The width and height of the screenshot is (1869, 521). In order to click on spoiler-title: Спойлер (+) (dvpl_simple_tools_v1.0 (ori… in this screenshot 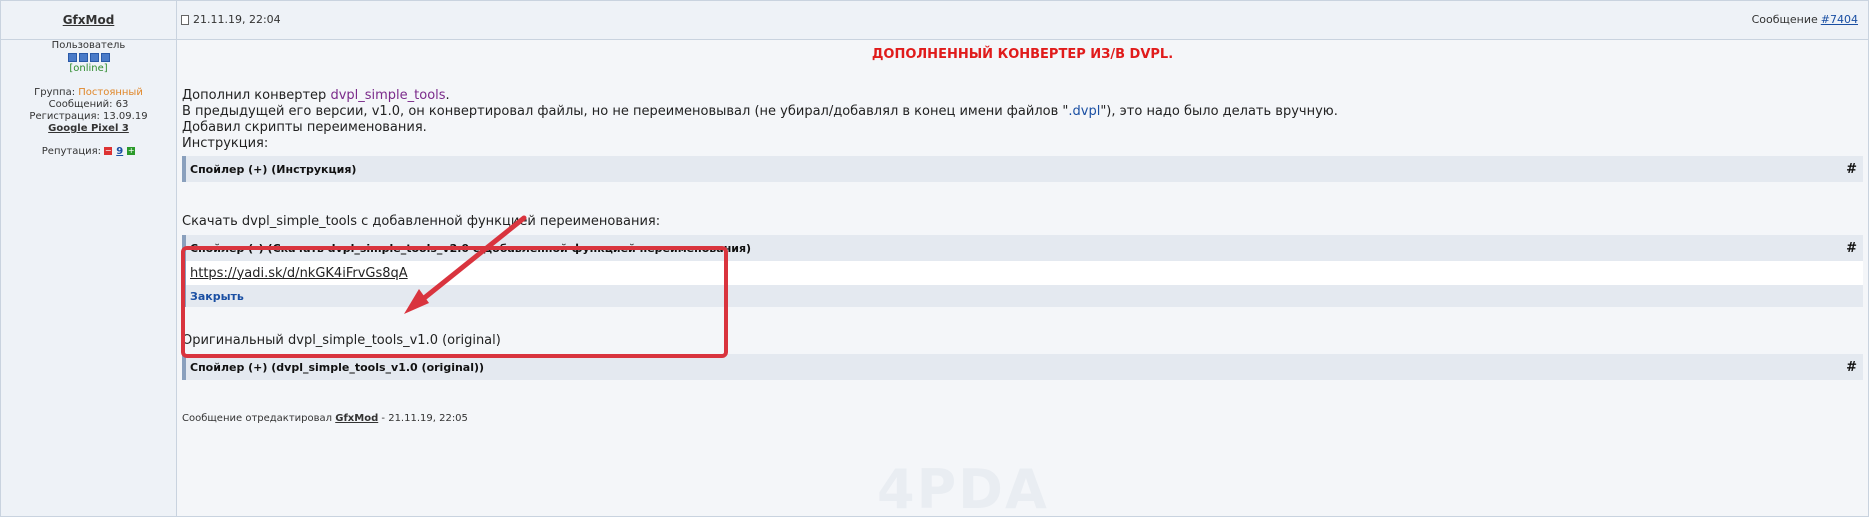, I will do `click(337, 367)`.